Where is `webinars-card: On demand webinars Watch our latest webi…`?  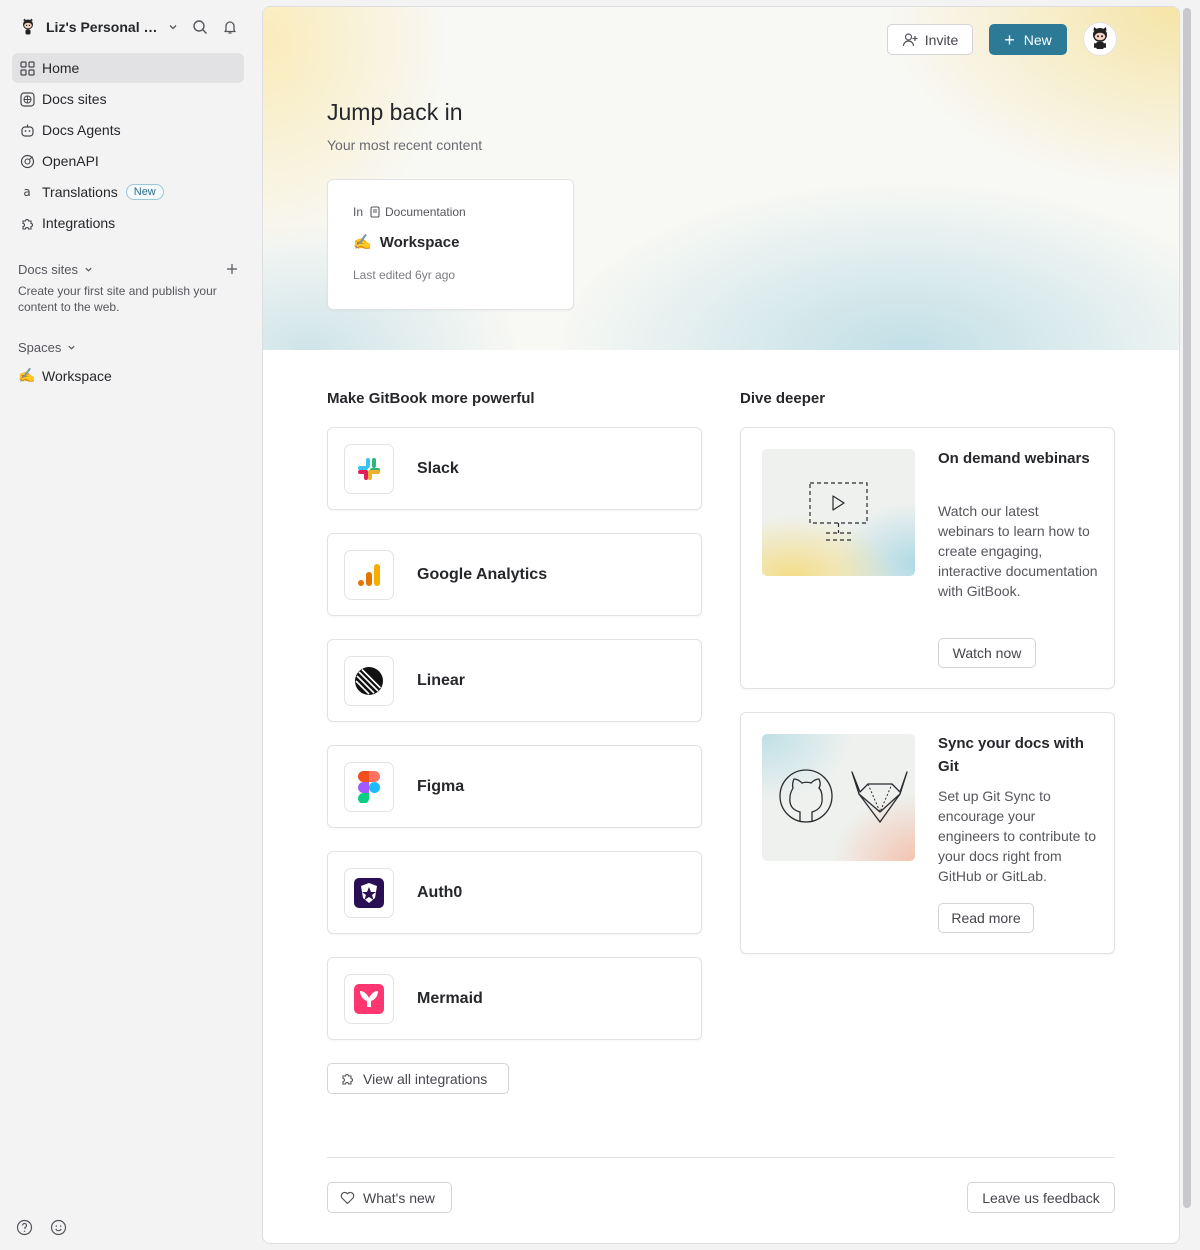
webinars-card: On demand webinars Watch our latest webi… is located at coordinates (927, 558).